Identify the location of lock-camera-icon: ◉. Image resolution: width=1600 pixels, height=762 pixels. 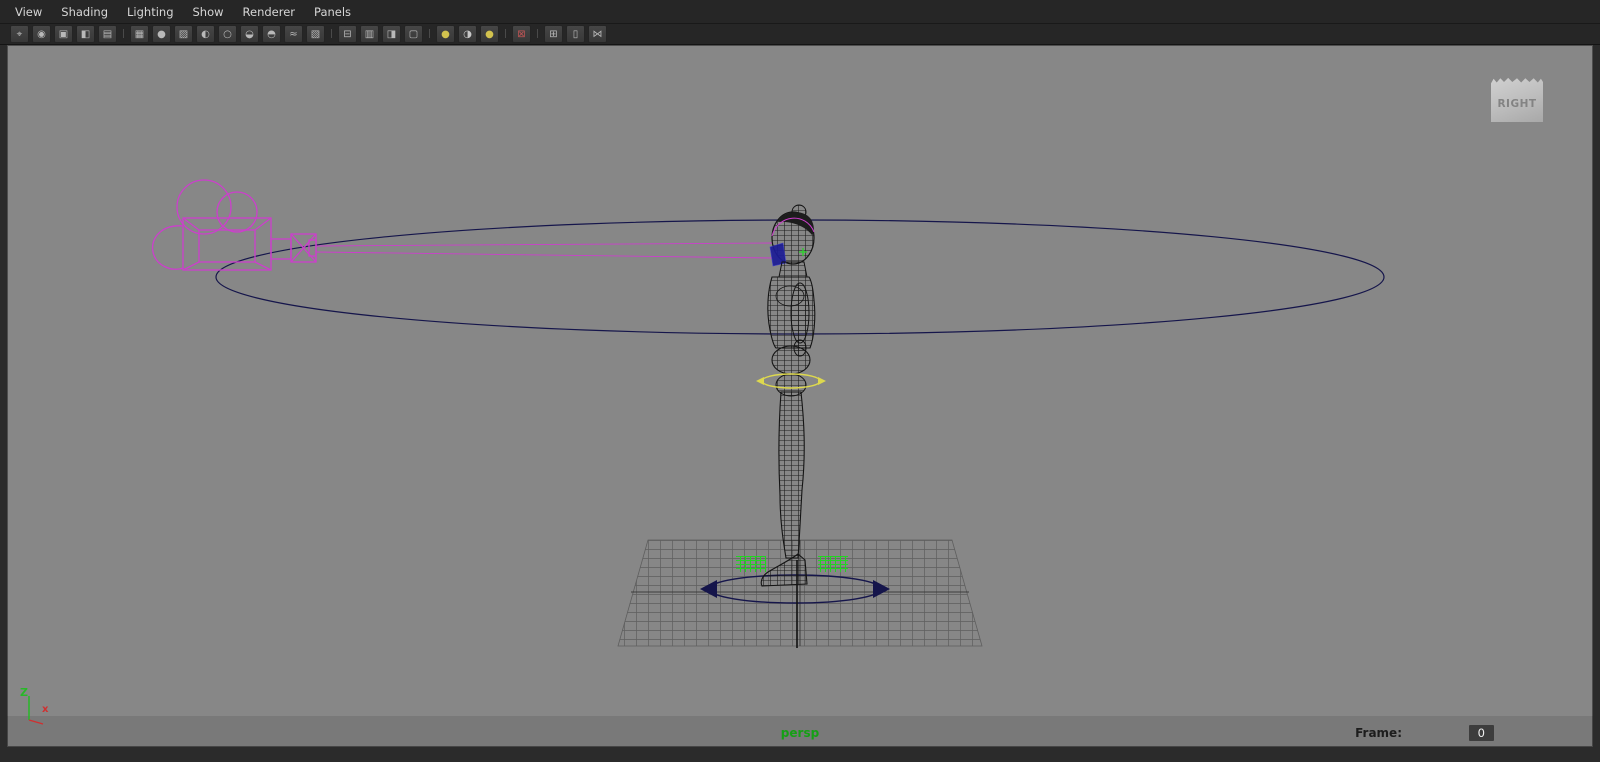
(41, 34).